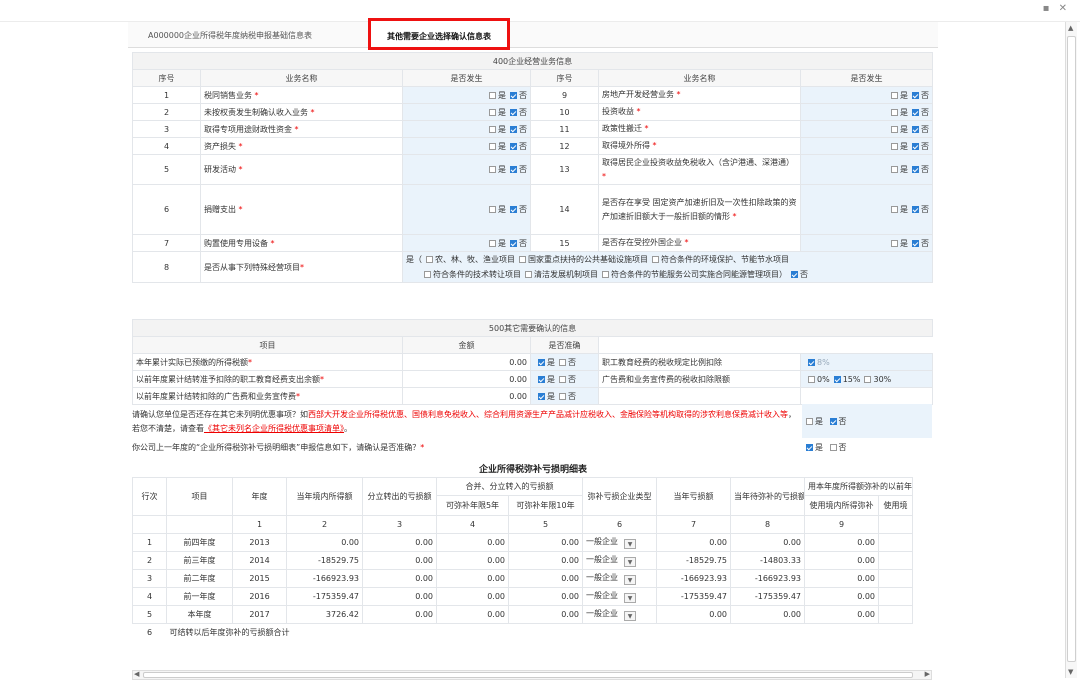  I want to click on yes-label: 是, so click(904, 129).